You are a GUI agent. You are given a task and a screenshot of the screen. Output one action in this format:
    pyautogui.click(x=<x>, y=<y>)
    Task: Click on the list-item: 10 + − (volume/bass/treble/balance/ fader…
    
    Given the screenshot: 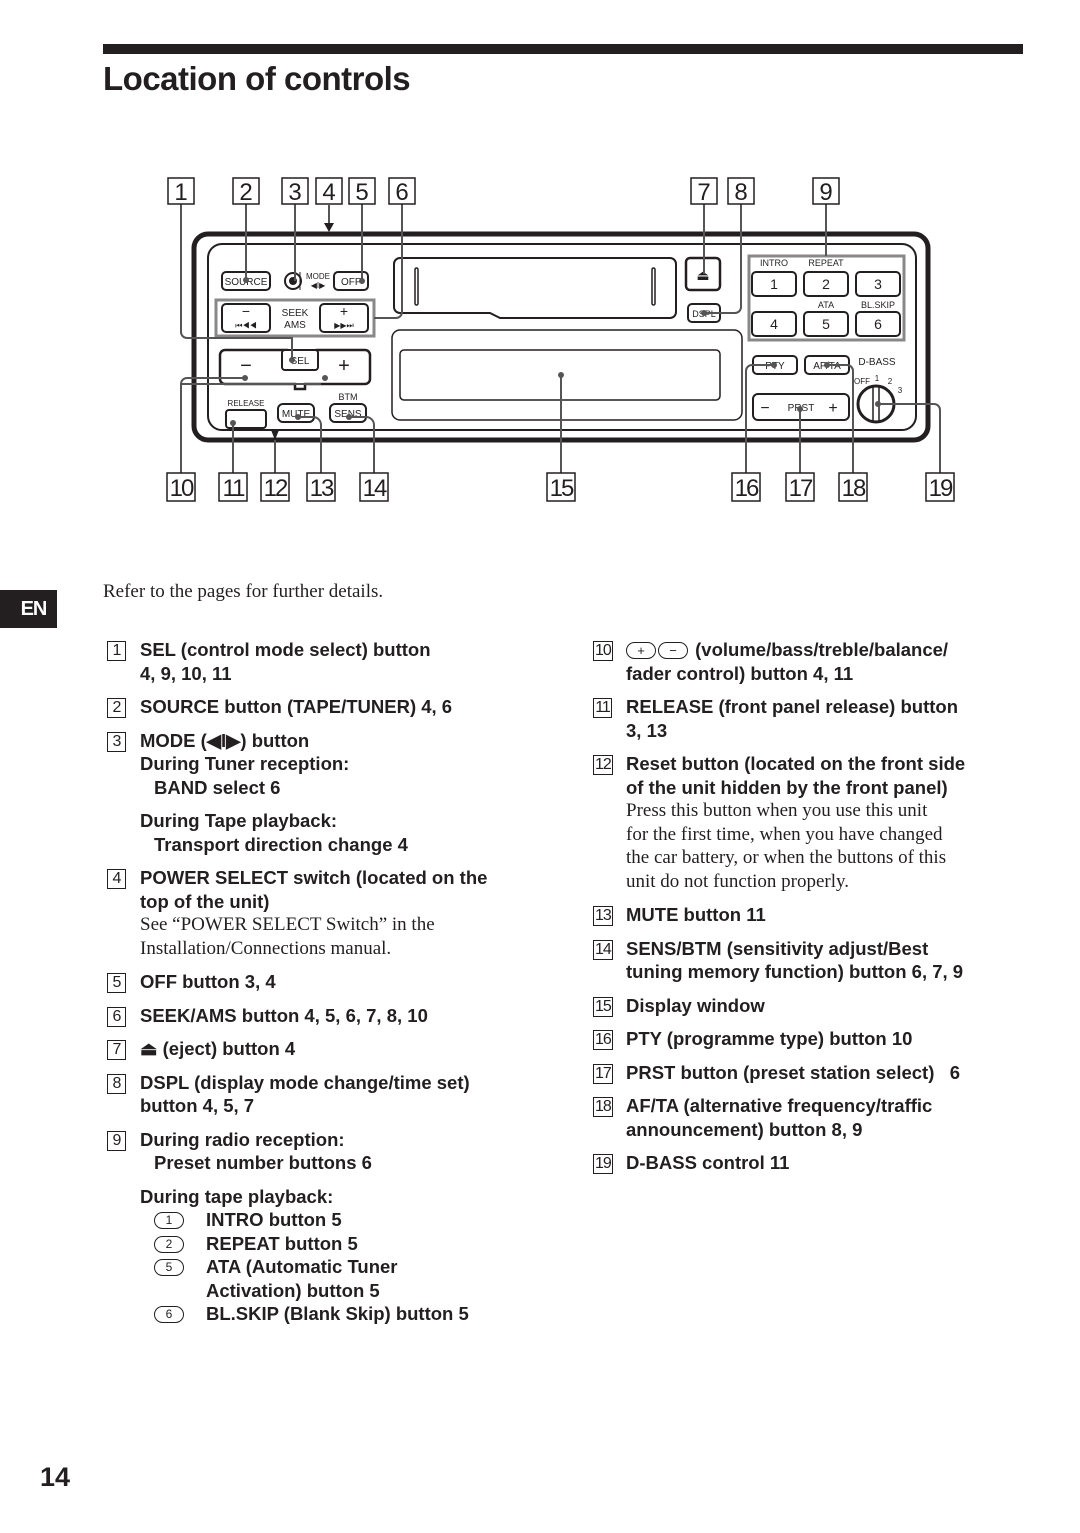 What is the action you would take?
    pyautogui.click(x=771, y=661)
    